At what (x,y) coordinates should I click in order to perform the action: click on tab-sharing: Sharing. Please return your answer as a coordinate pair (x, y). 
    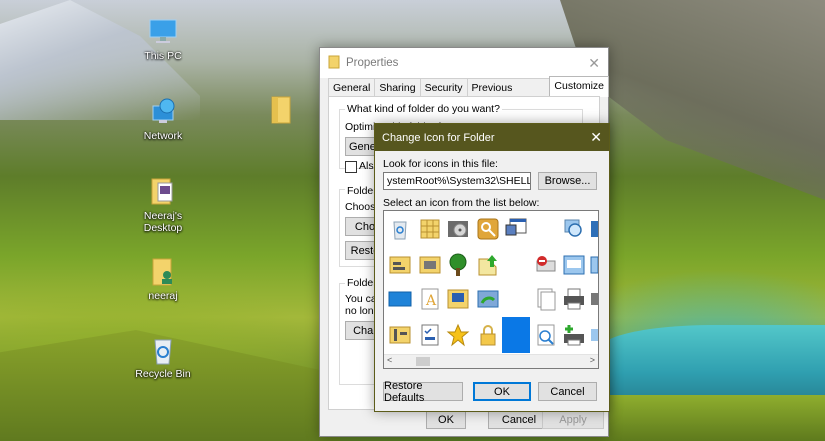
    Looking at the image, I should click on (397, 87).